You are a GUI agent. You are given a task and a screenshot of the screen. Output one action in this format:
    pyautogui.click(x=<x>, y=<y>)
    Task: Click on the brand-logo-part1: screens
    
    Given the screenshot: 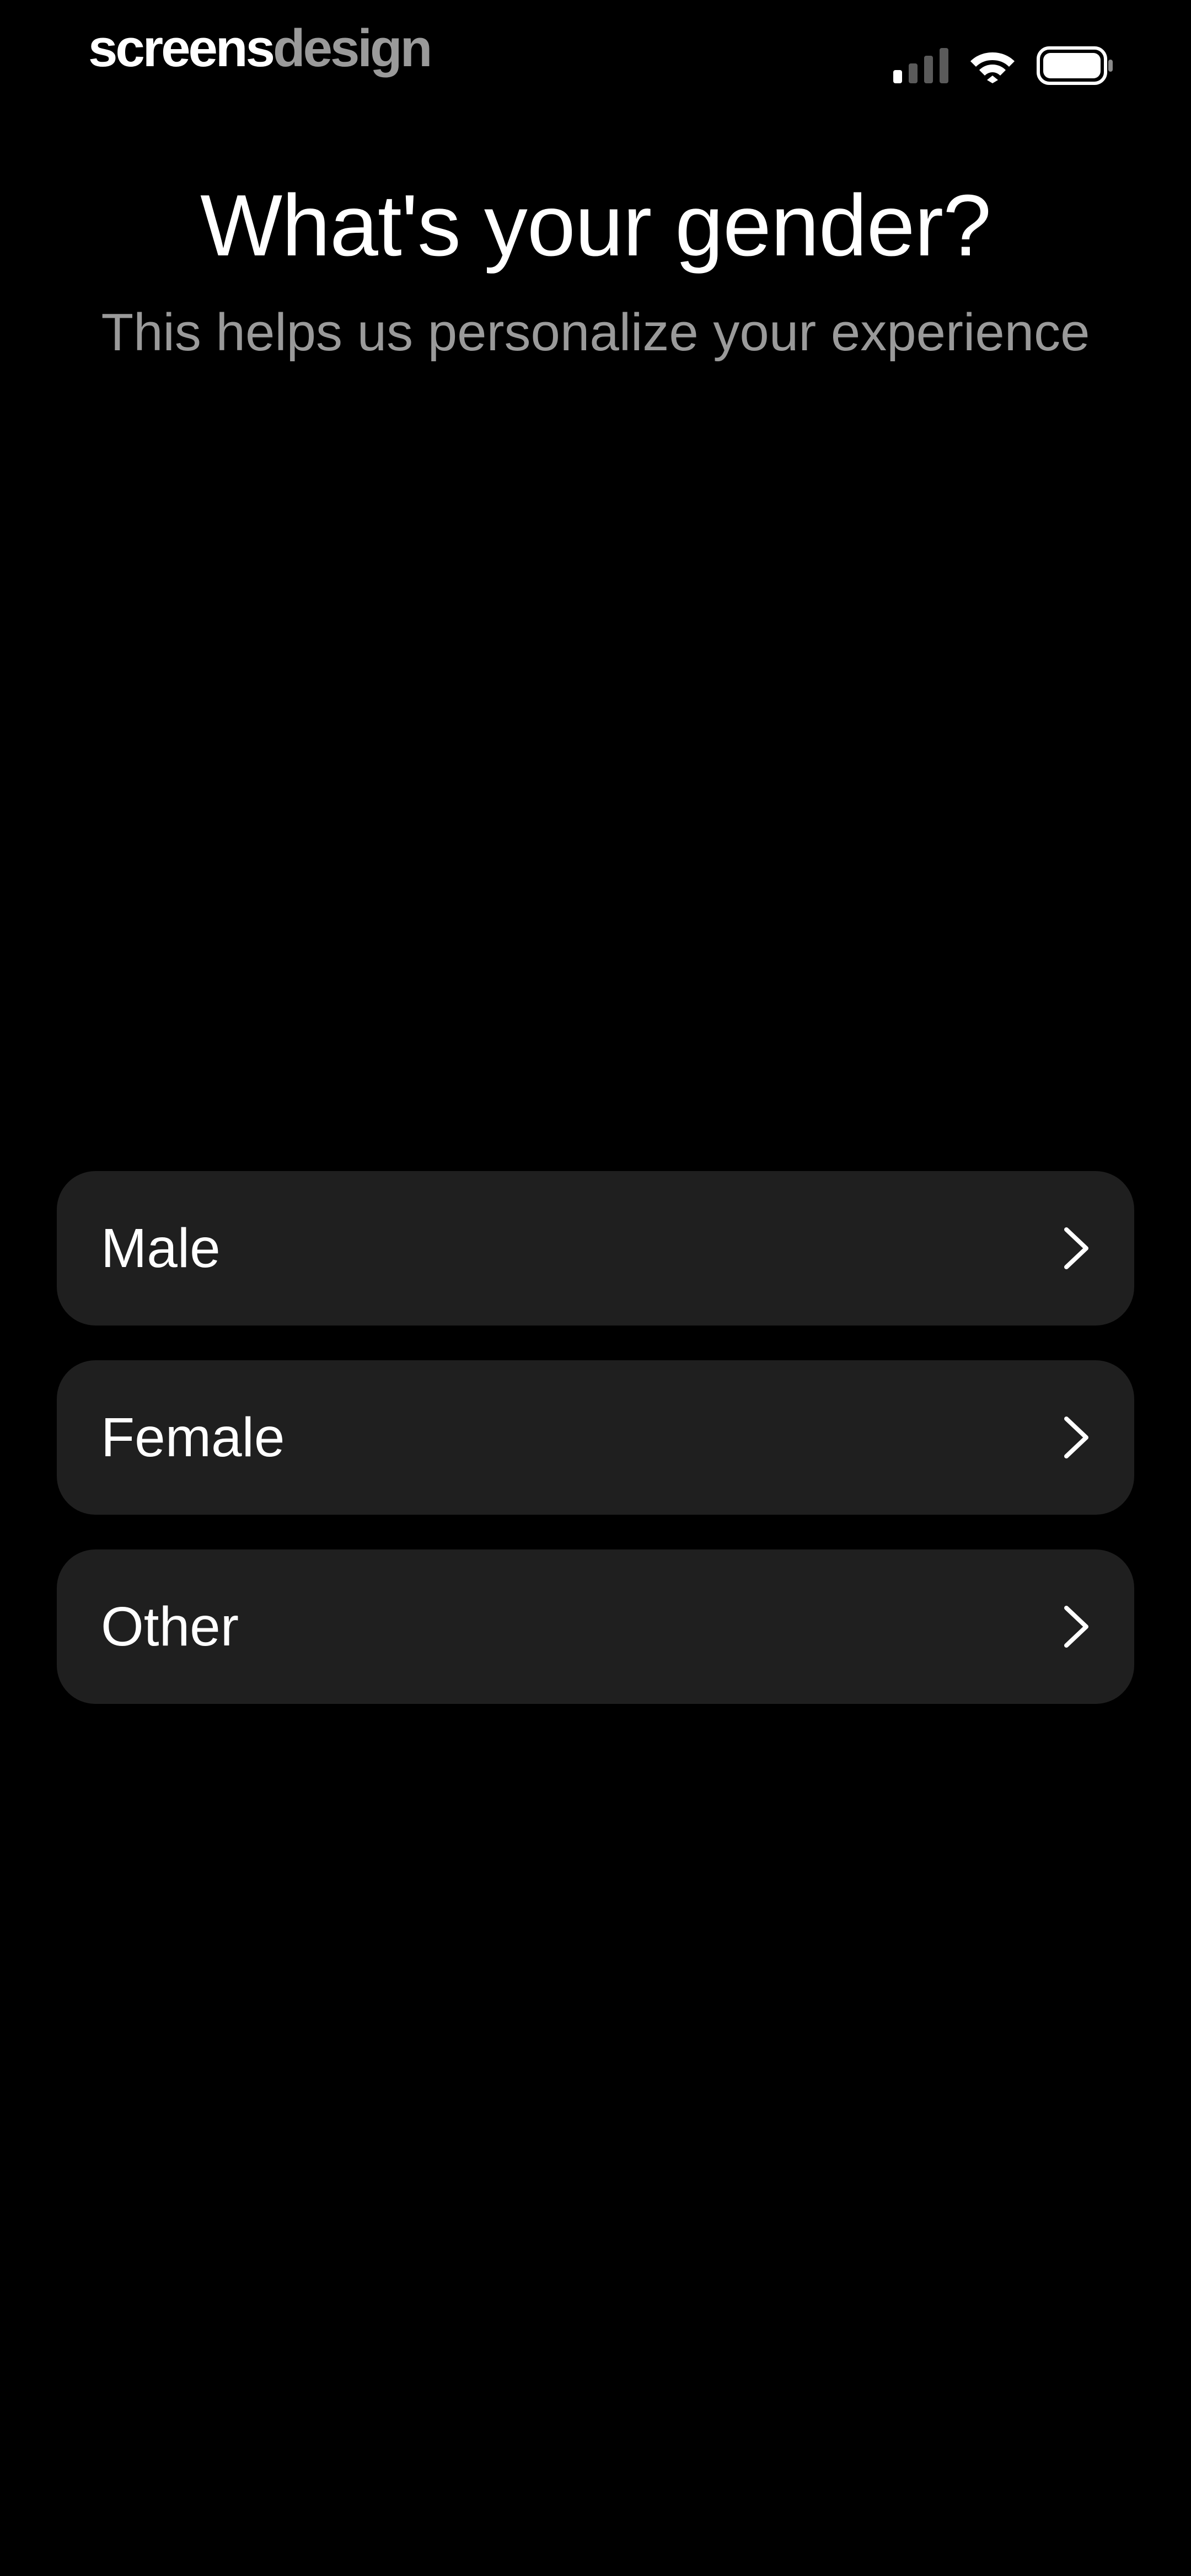 What is the action you would take?
    pyautogui.click(x=181, y=48)
    